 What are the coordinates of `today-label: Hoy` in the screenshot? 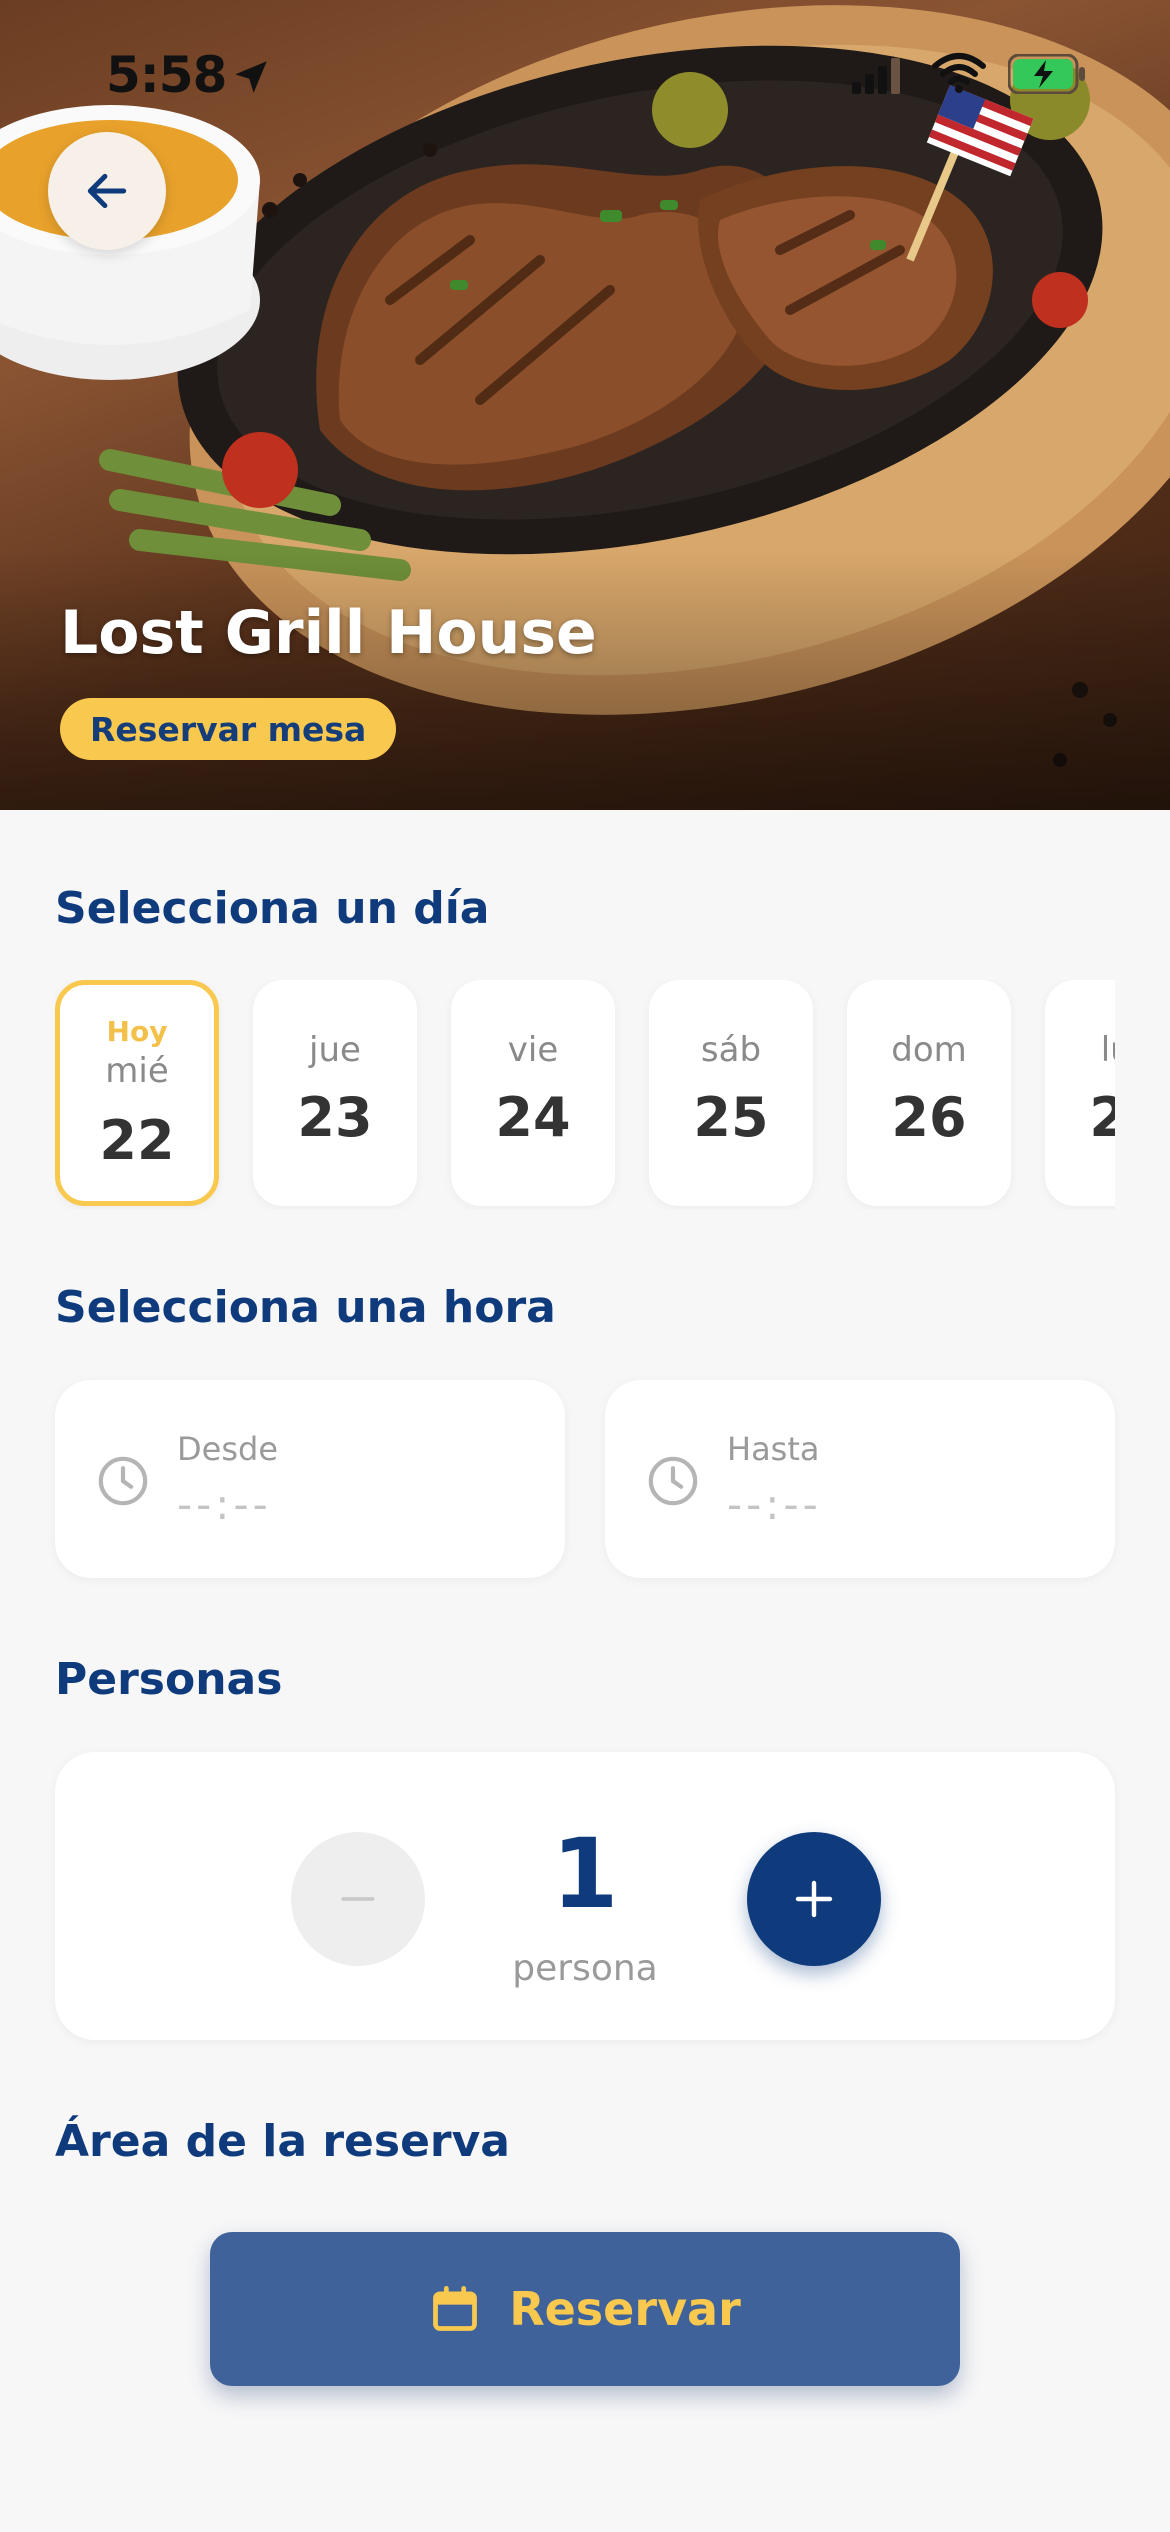 It's located at (137, 1031).